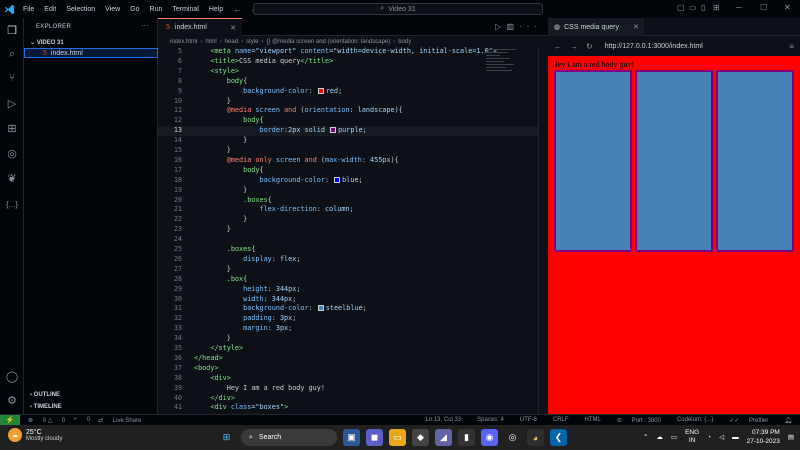 The height and width of the screenshot is (450, 800). What do you see at coordinates (233, 328) in the screenshot?
I see `code-line: 33 margin: 3px;` at bounding box center [233, 328].